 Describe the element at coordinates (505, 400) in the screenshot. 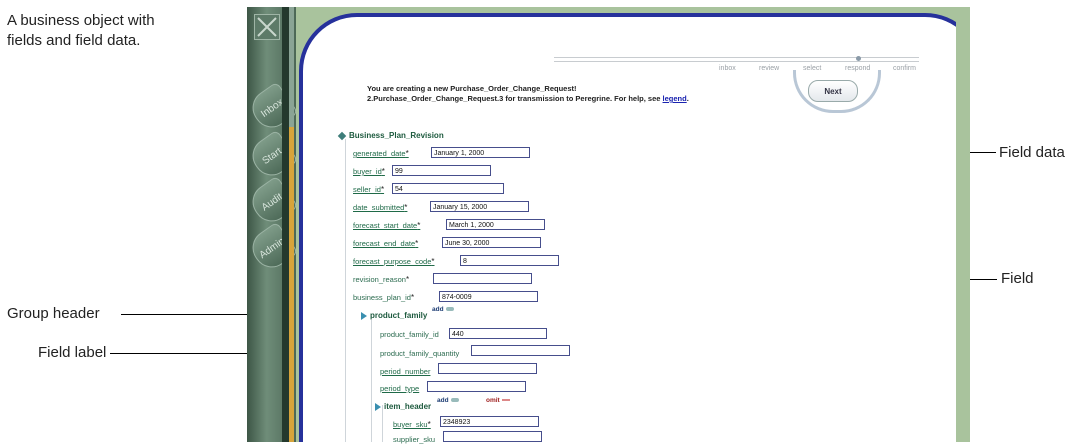

I see `omit-icon` at that location.